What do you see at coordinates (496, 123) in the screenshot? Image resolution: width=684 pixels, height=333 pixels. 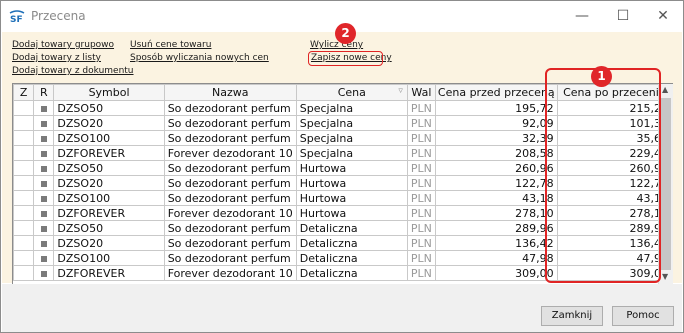 I see `cell-price-before: 92,09` at bounding box center [496, 123].